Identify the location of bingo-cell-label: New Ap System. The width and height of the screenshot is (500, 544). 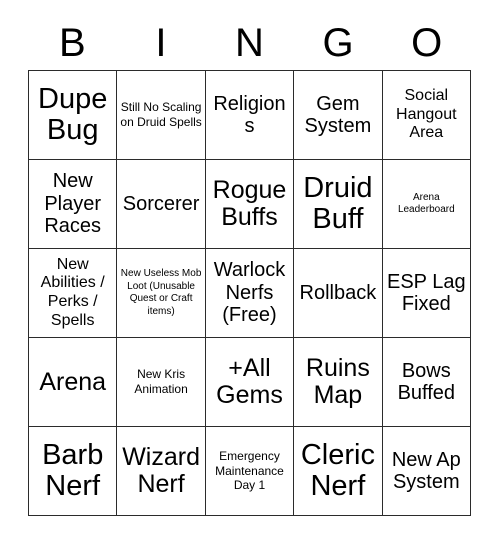
(426, 470).